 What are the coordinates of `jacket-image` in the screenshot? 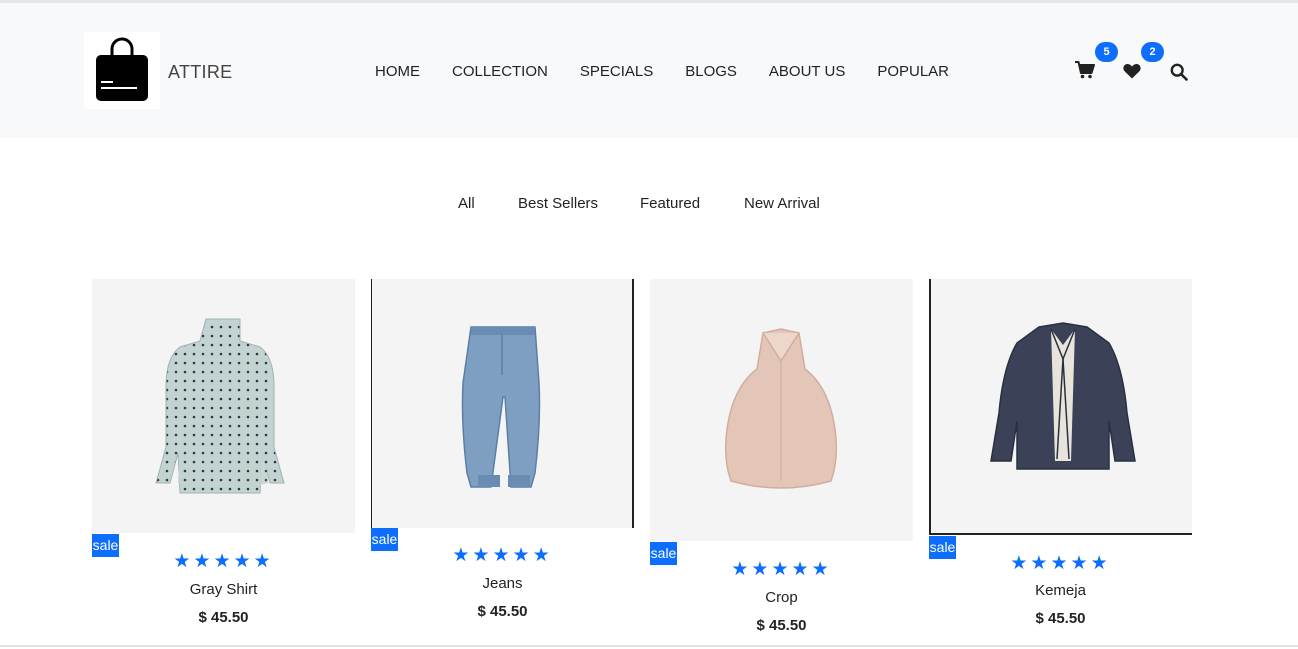 It's located at (1063, 396).